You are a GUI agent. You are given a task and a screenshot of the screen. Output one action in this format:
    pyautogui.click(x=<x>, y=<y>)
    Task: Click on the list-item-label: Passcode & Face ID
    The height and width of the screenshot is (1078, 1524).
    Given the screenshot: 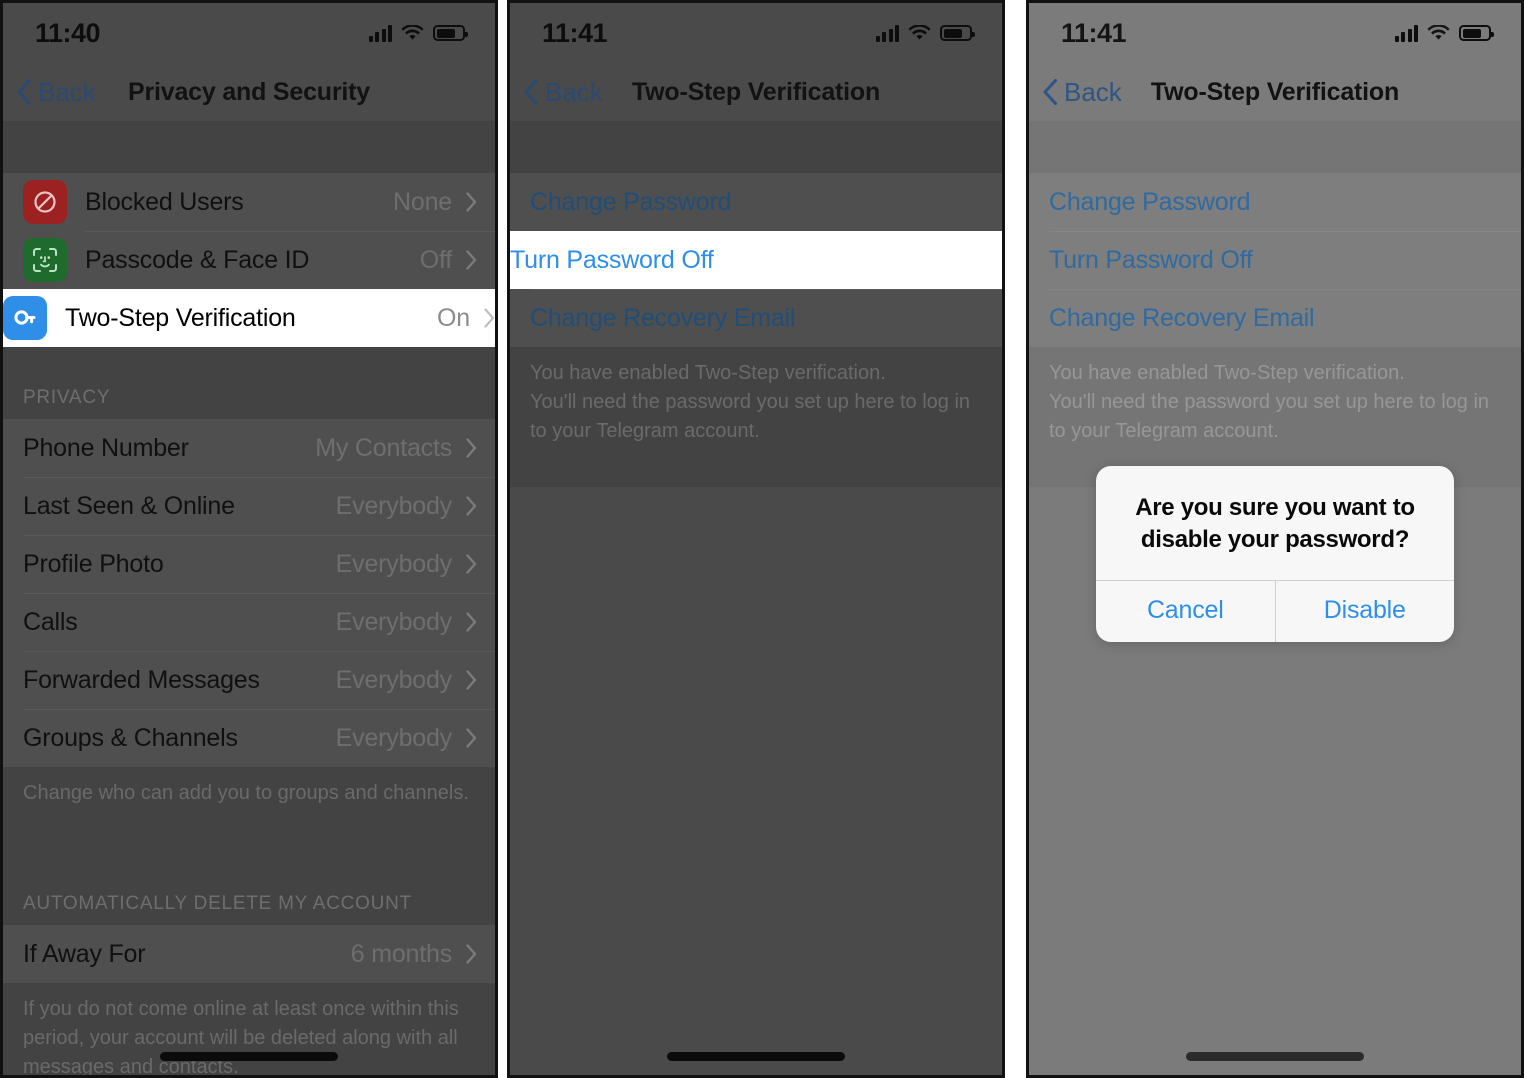 What is the action you would take?
    pyautogui.click(x=197, y=259)
    